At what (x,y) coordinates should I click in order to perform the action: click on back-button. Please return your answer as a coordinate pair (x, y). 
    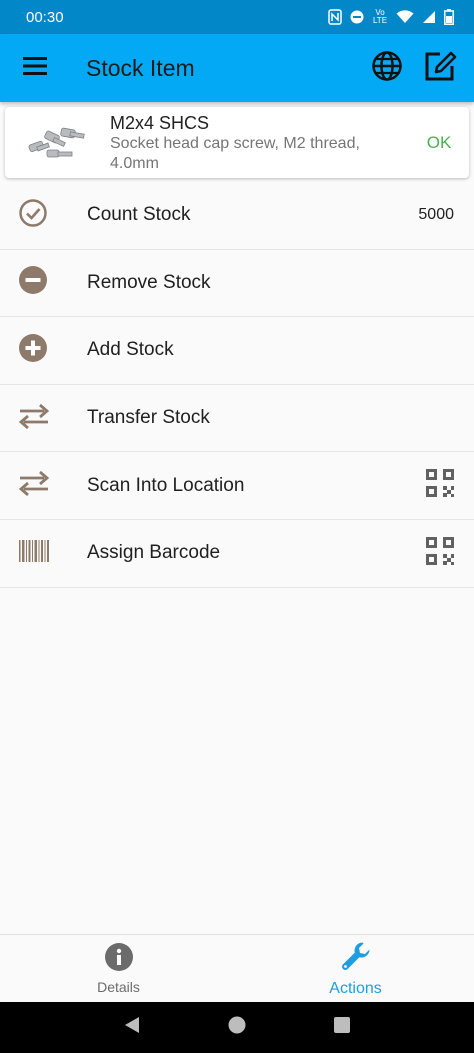
    Looking at the image, I should click on (132, 1027).